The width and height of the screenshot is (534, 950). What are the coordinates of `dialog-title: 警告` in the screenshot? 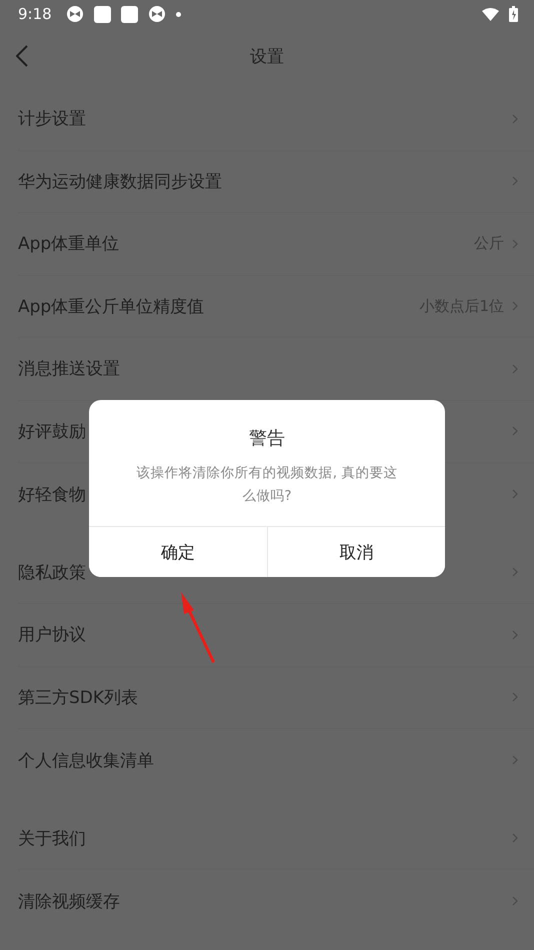 It's located at (267, 438).